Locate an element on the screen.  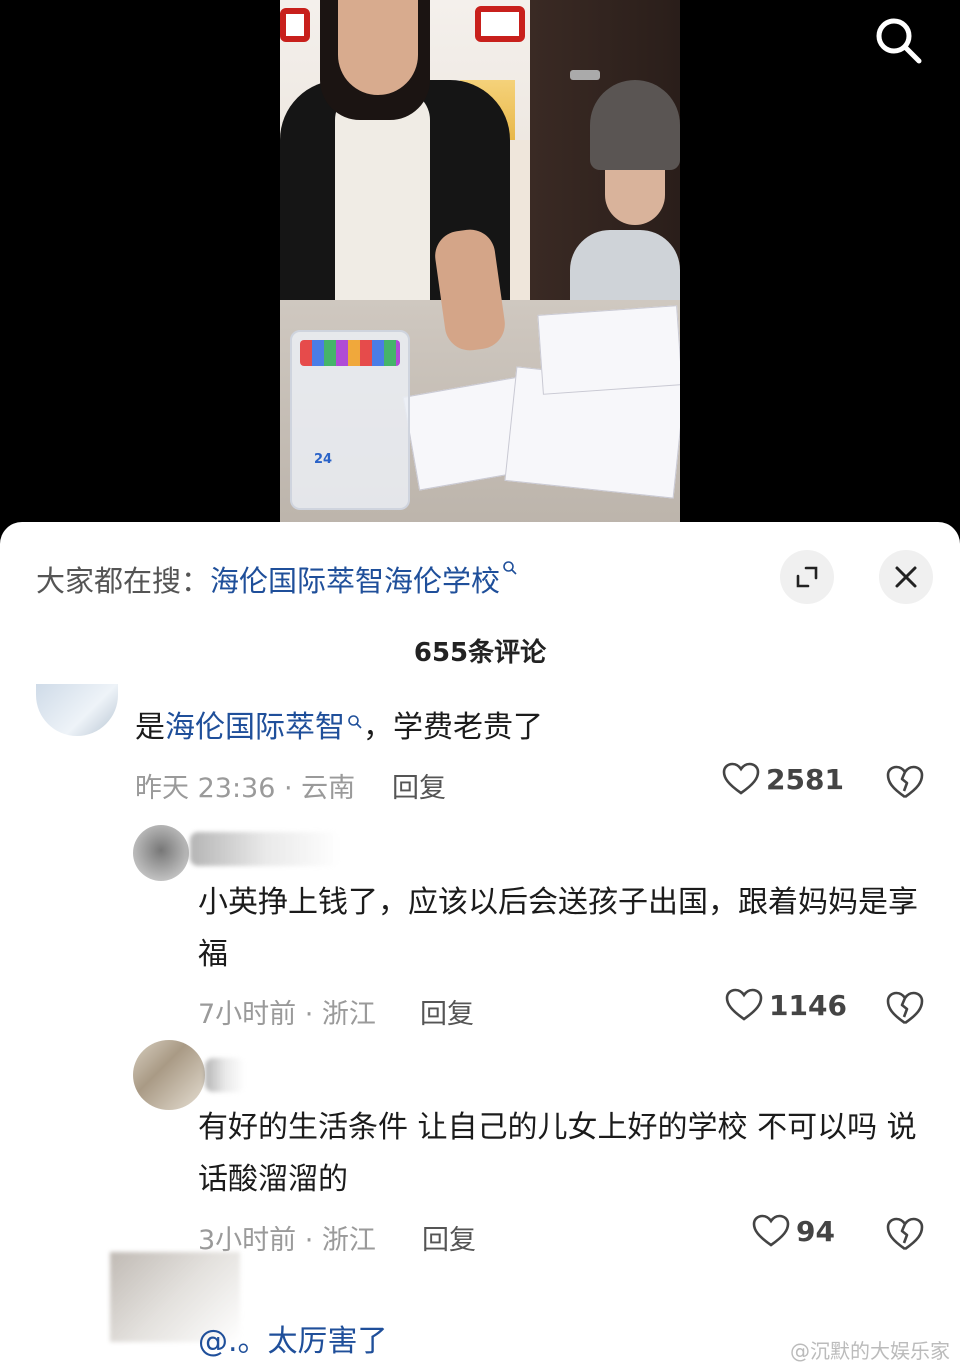
comment-meta: 7小时前 · 浙江 is located at coordinates (287, 1014).